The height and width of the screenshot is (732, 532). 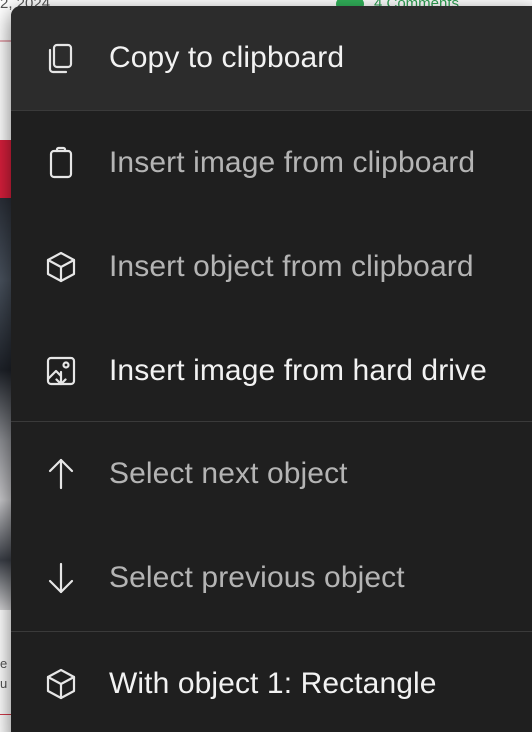 What do you see at coordinates (257, 577) in the screenshot?
I see `menu-item-label: Select previous object` at bounding box center [257, 577].